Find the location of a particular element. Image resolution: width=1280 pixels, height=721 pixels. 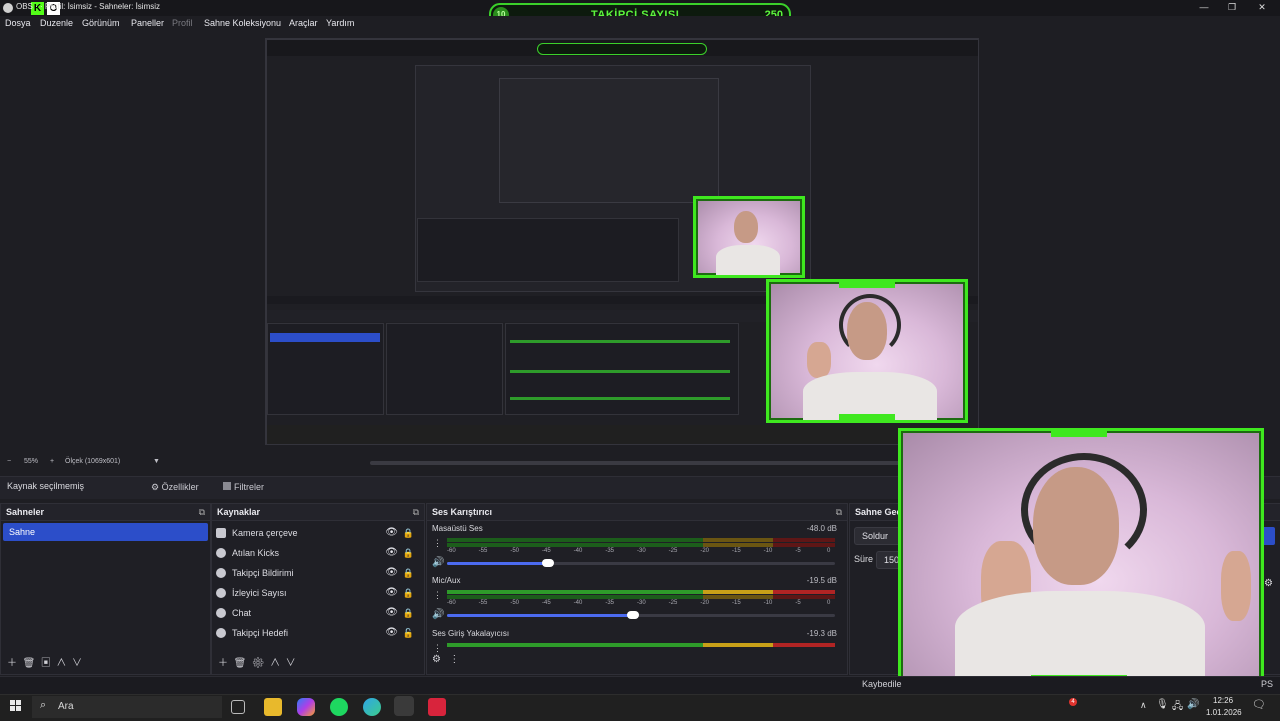

spotify-icon is located at coordinates (339, 707).